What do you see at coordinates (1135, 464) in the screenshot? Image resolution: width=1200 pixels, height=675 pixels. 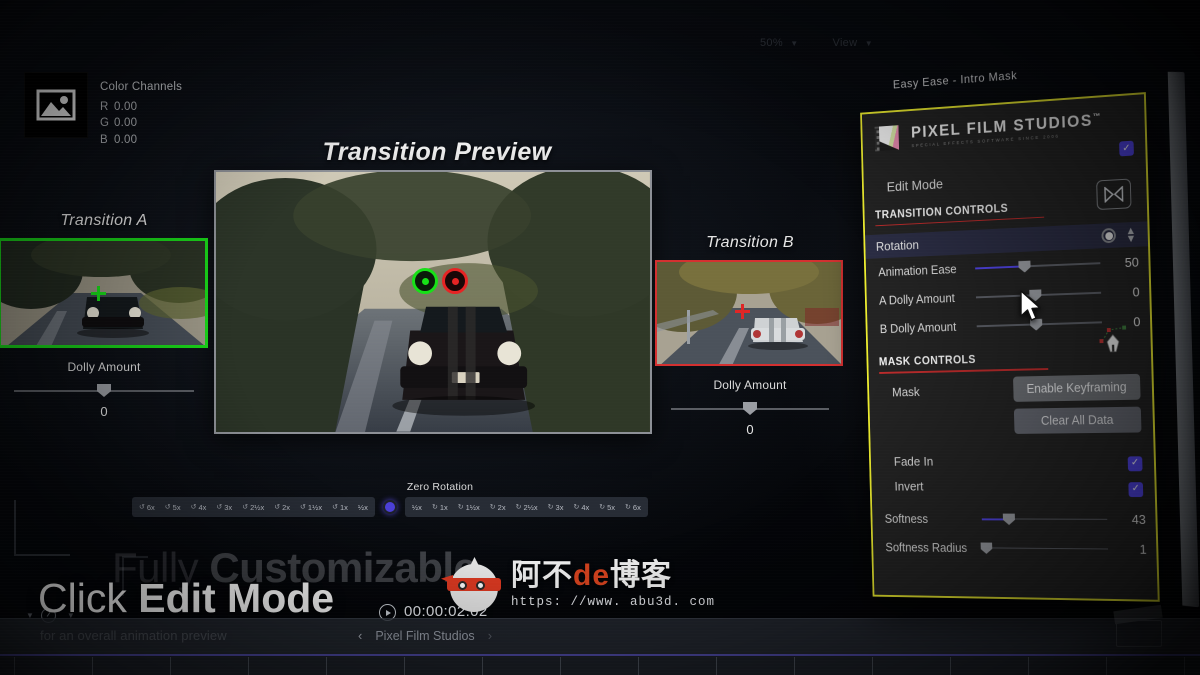 I see `fade-in-checkbox: ✓` at bounding box center [1135, 464].